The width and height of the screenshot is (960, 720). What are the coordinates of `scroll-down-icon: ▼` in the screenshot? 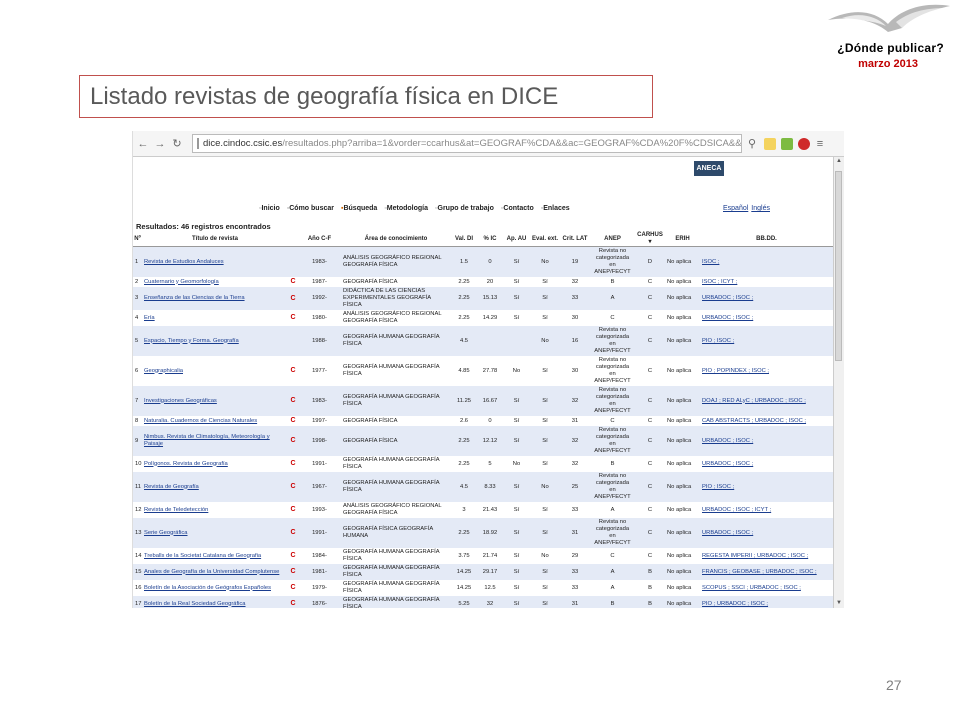 It's located at (839, 603).